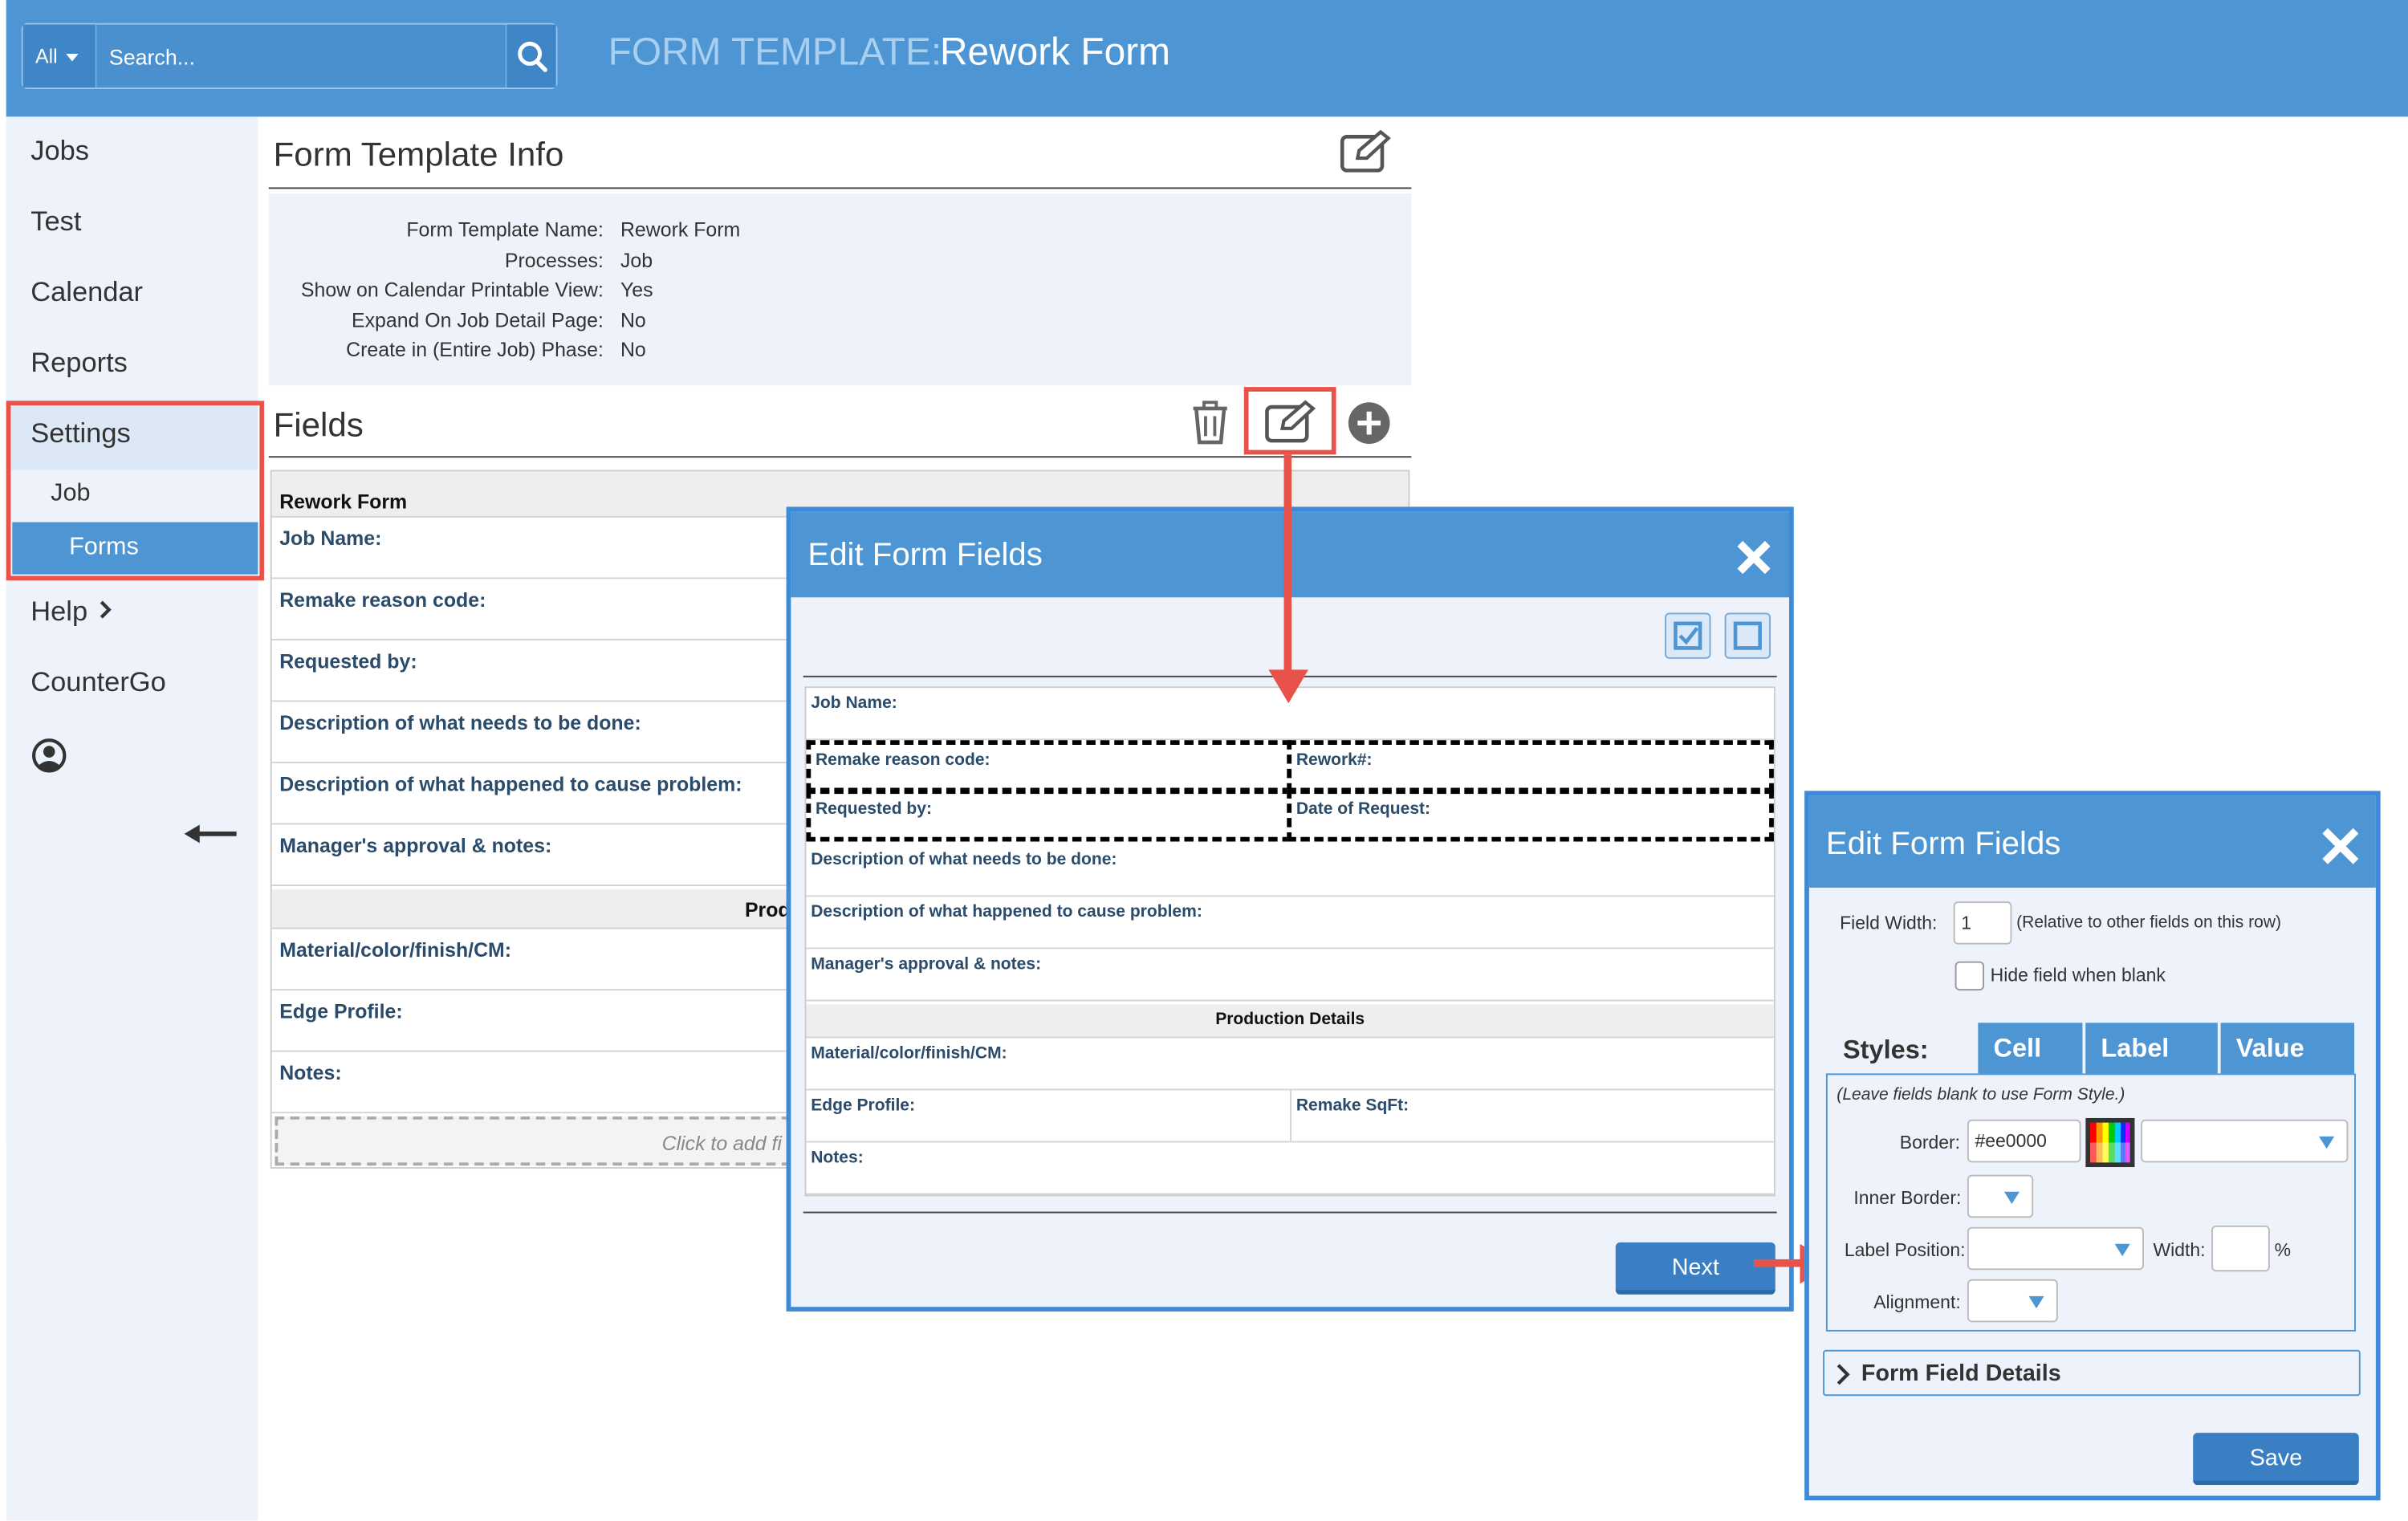  What do you see at coordinates (59, 611) in the screenshot?
I see `help-label: Help` at bounding box center [59, 611].